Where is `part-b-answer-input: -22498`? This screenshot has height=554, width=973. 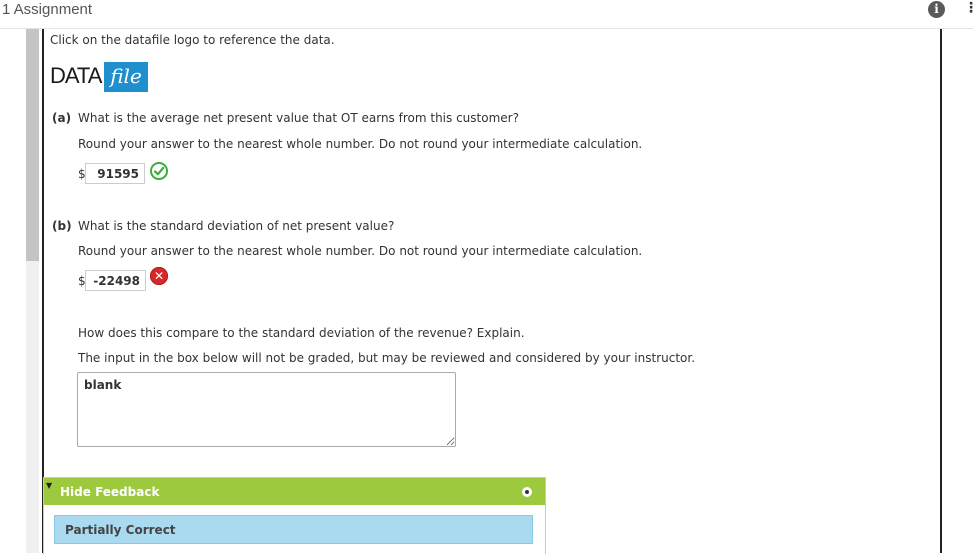
part-b-answer-input: -22498 is located at coordinates (115, 280).